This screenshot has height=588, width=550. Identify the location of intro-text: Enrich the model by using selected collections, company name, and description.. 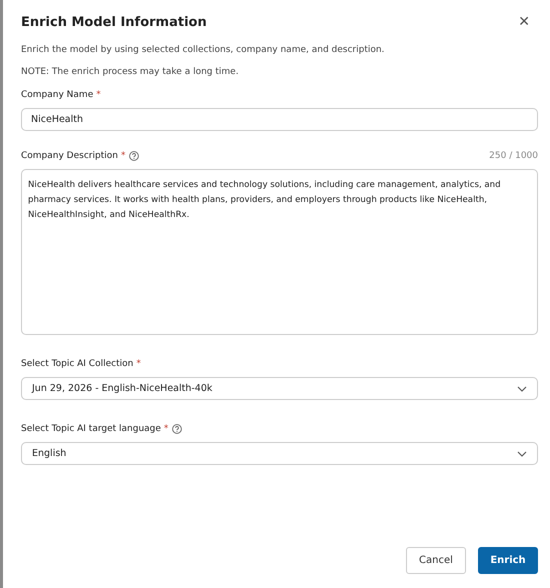
(203, 50).